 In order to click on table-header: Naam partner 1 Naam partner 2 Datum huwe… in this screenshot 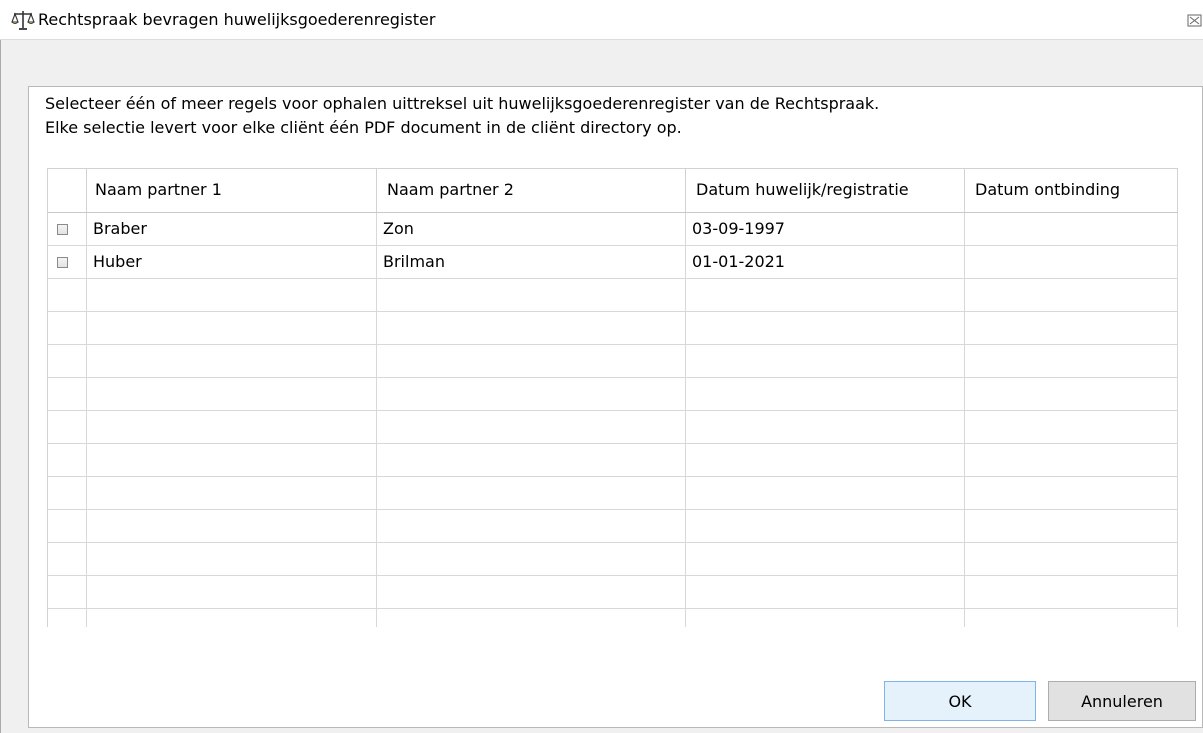, I will do `click(613, 191)`.